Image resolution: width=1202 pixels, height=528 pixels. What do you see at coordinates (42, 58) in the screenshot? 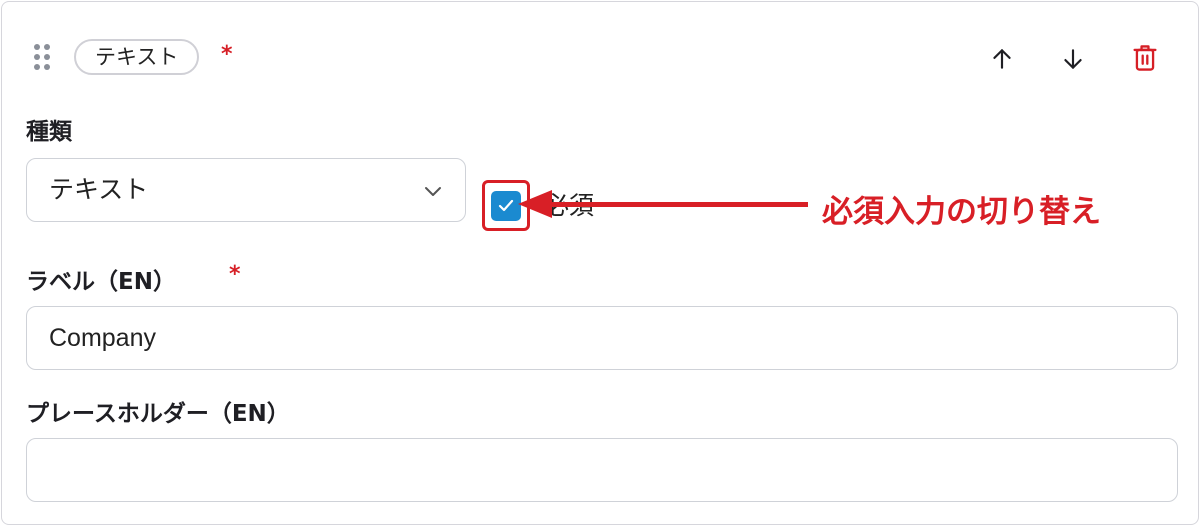
I see `drag-handle-icon` at bounding box center [42, 58].